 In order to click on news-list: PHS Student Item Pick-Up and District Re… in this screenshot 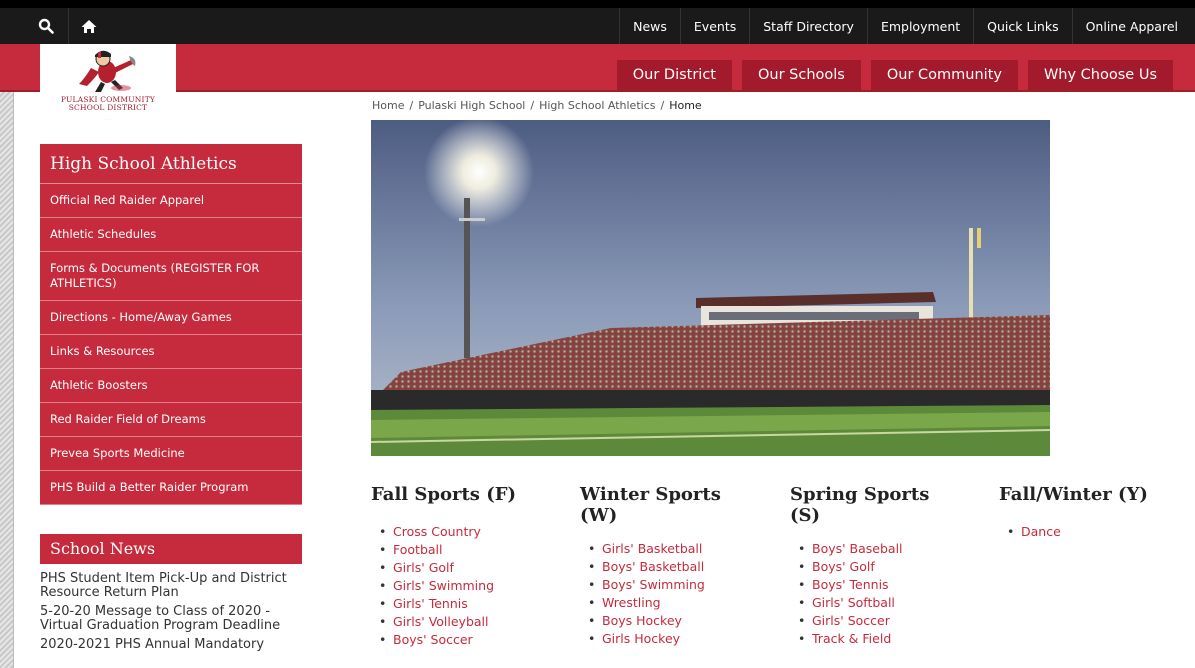, I will do `click(171, 612)`.